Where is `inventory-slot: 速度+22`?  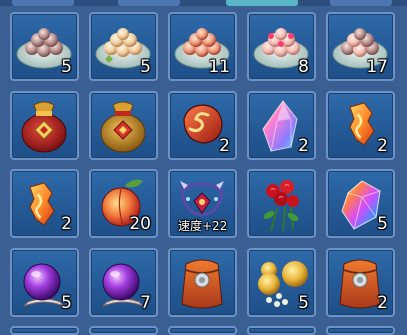
inventory-slot: 速度+22 is located at coordinates (202, 203).